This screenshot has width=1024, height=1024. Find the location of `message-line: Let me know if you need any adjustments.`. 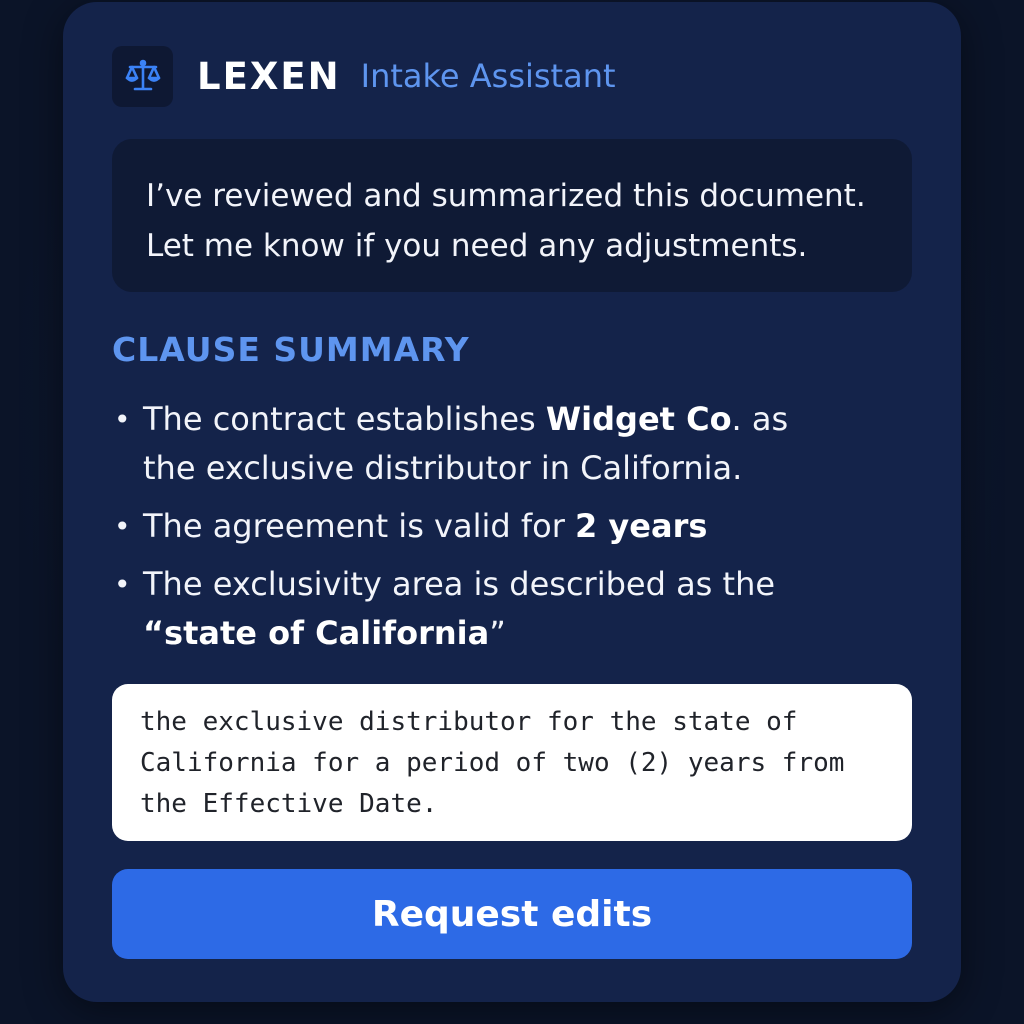

message-line: Let me know if you need any adjustments. is located at coordinates (477, 246).